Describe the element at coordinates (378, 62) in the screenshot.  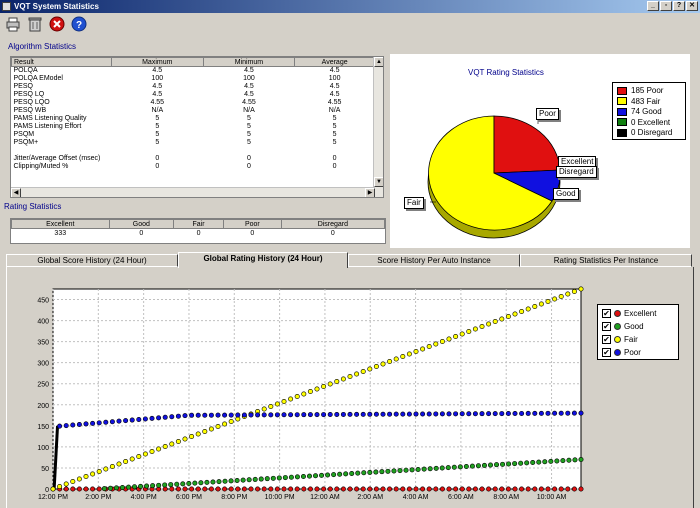
I see `scroll-up-button: ▲` at that location.